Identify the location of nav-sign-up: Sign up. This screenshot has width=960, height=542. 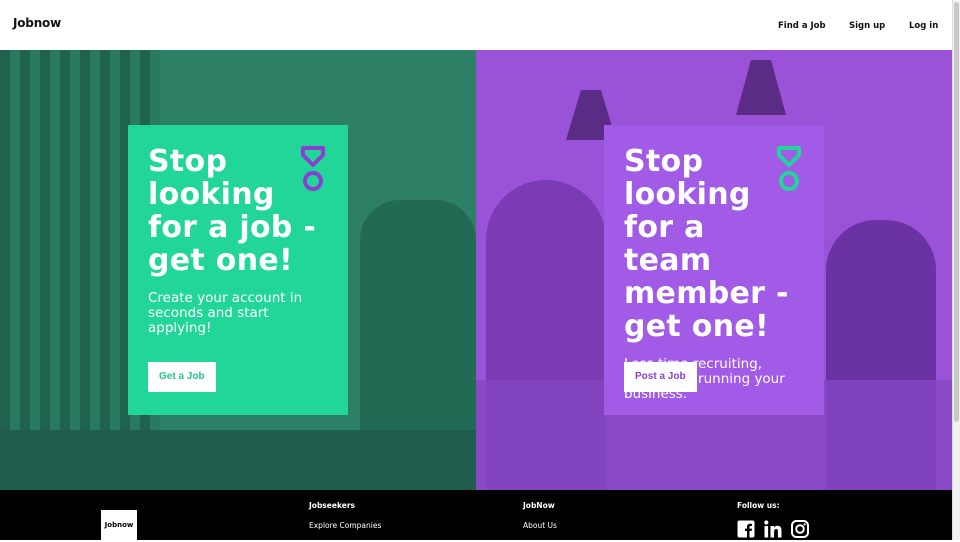
(867, 26).